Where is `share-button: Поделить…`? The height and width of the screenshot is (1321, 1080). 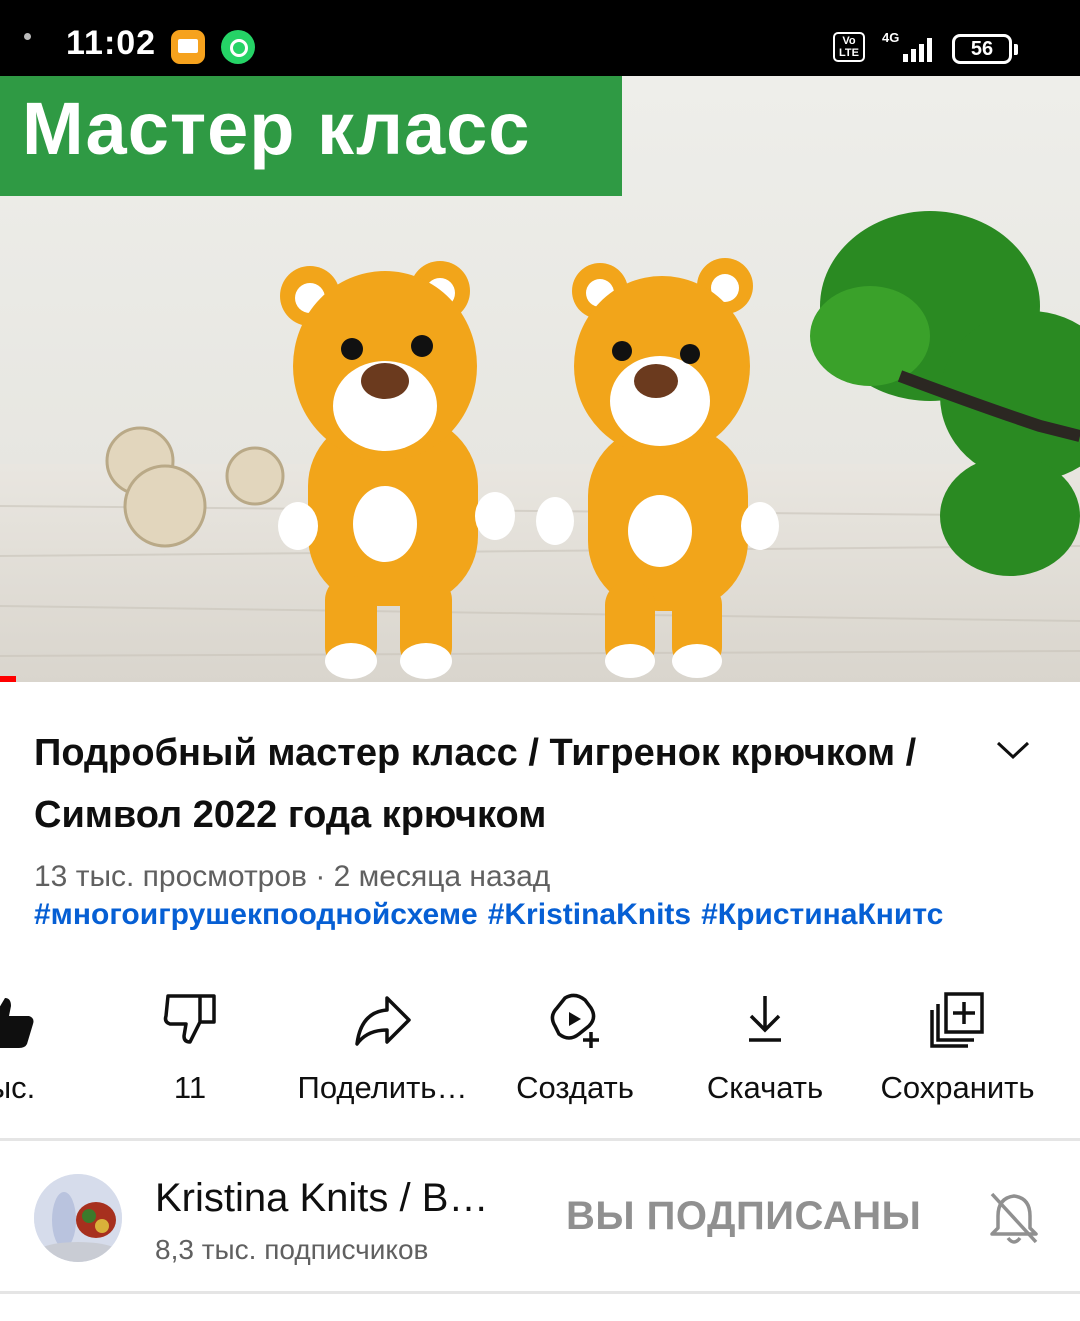
share-button: Поделить… is located at coordinates (382, 1050).